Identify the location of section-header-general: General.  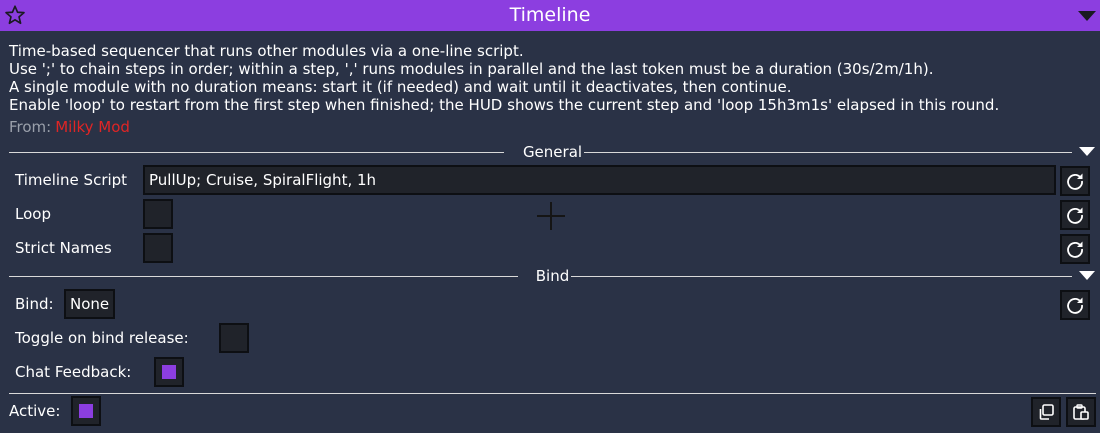
(552, 152).